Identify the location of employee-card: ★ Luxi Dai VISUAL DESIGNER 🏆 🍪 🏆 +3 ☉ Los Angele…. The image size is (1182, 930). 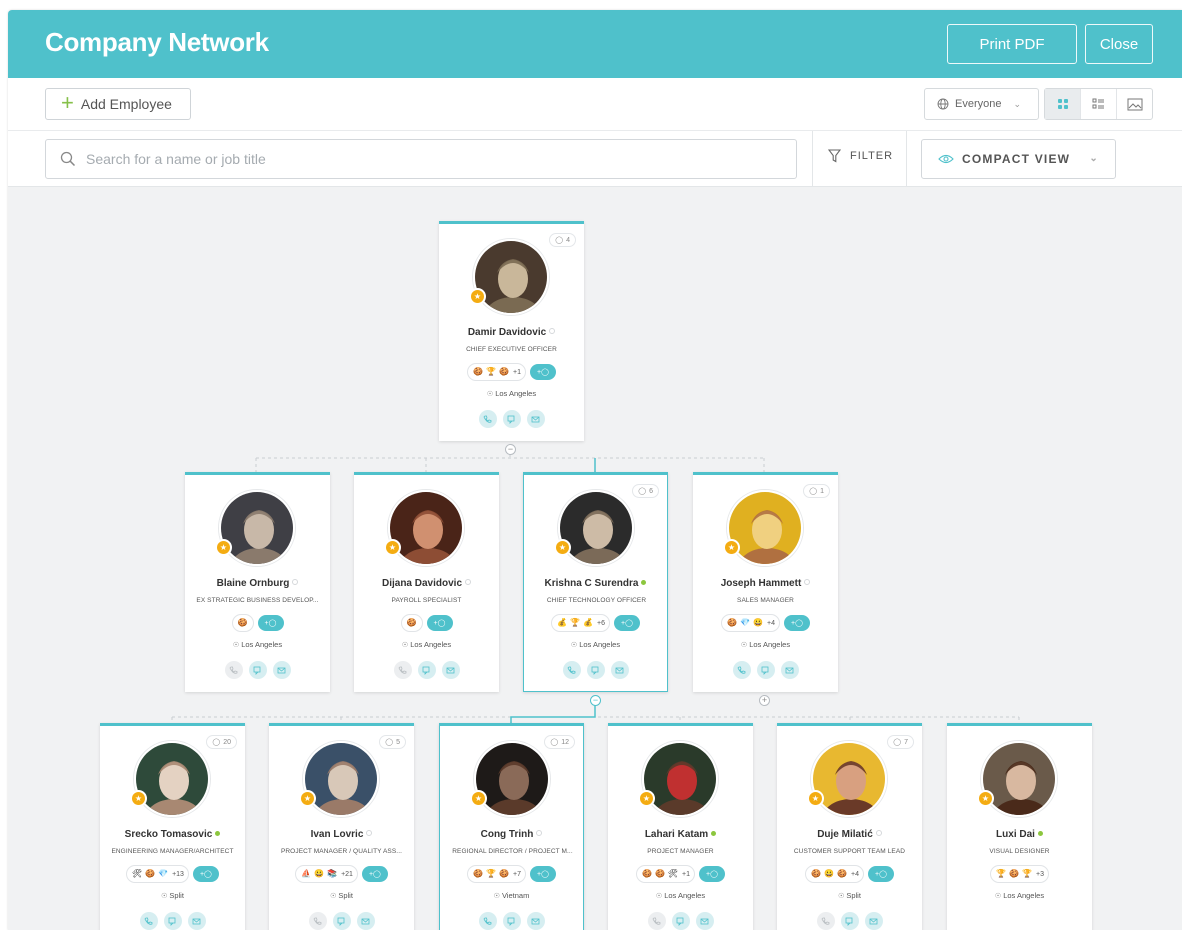
(1019, 826).